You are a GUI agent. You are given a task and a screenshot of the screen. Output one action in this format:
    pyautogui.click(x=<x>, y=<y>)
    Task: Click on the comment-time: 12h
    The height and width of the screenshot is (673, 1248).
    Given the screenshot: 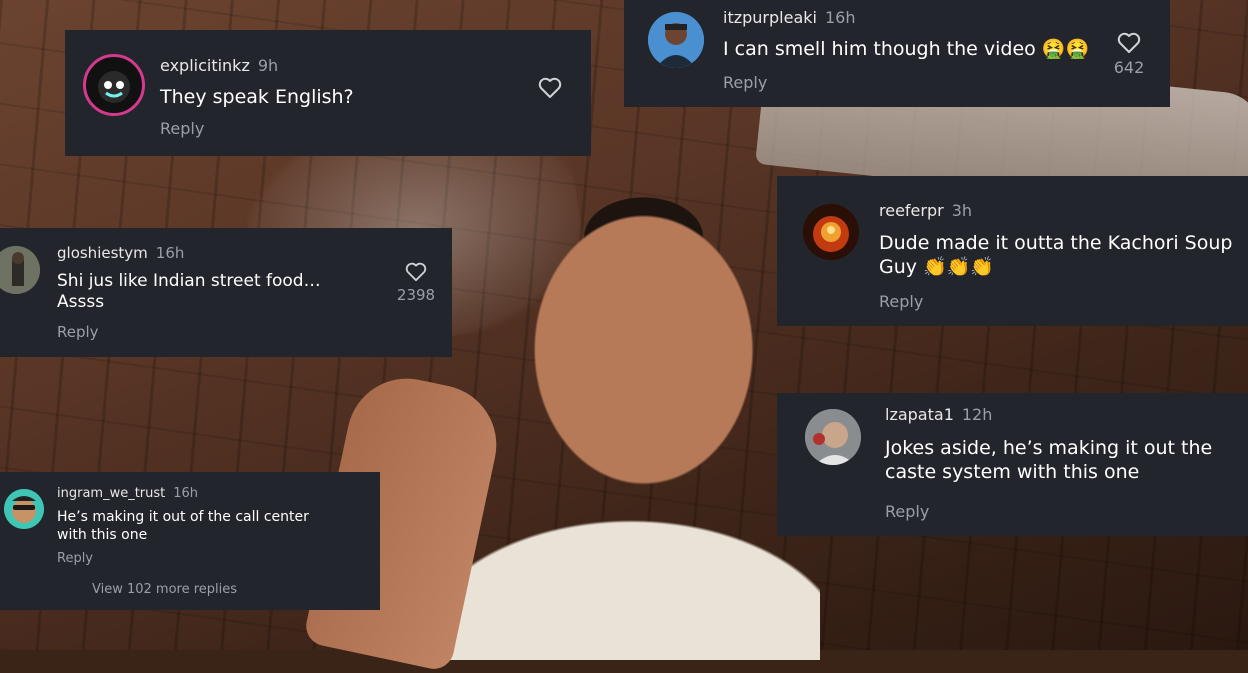 What is the action you would take?
    pyautogui.click(x=977, y=414)
    